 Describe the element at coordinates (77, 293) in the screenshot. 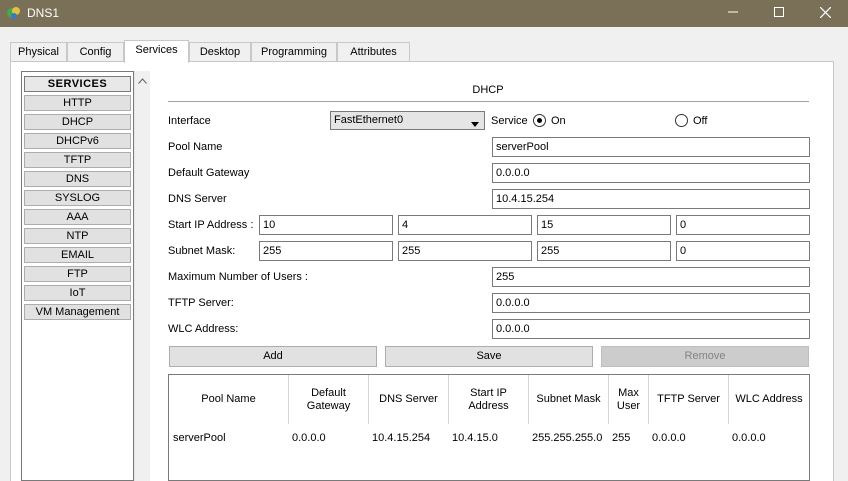

I see `sidebar-item-iot: IoT` at that location.